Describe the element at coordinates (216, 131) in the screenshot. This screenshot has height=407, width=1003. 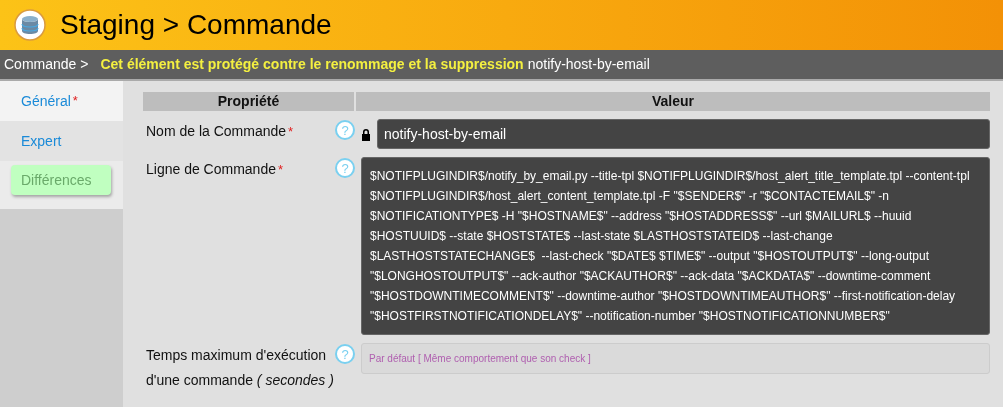
I see `property-label: Nom de la Commande` at that location.